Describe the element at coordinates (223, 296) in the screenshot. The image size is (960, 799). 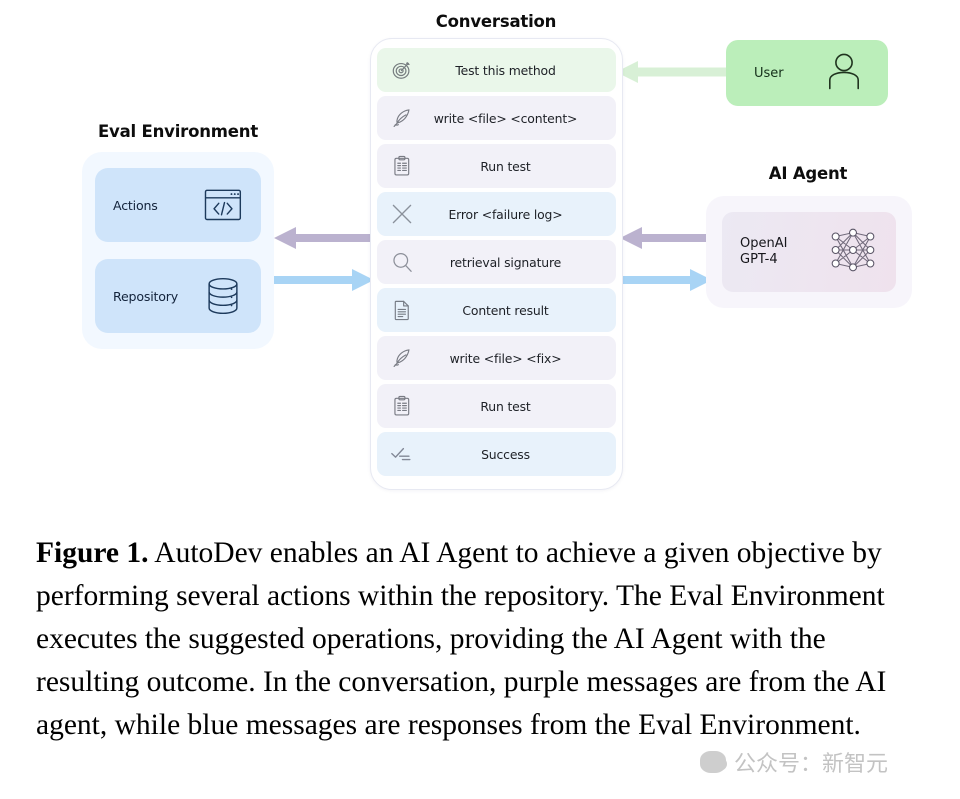
I see `database-icon` at that location.